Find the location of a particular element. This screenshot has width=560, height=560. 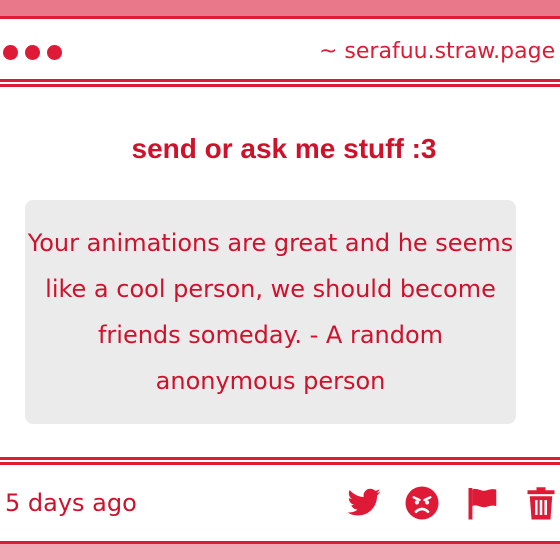

trash-icon is located at coordinates (541, 503).